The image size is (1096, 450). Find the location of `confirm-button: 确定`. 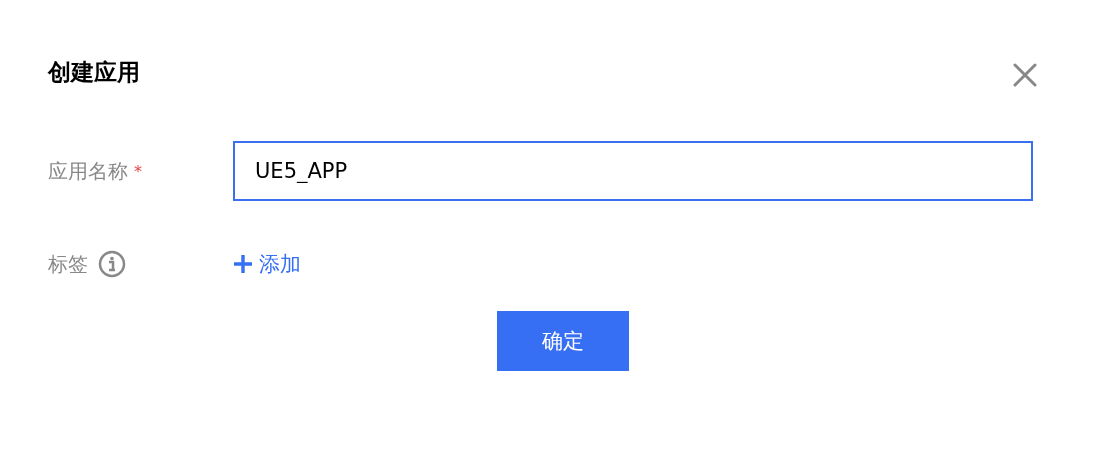

confirm-button: 确定 is located at coordinates (563, 341).